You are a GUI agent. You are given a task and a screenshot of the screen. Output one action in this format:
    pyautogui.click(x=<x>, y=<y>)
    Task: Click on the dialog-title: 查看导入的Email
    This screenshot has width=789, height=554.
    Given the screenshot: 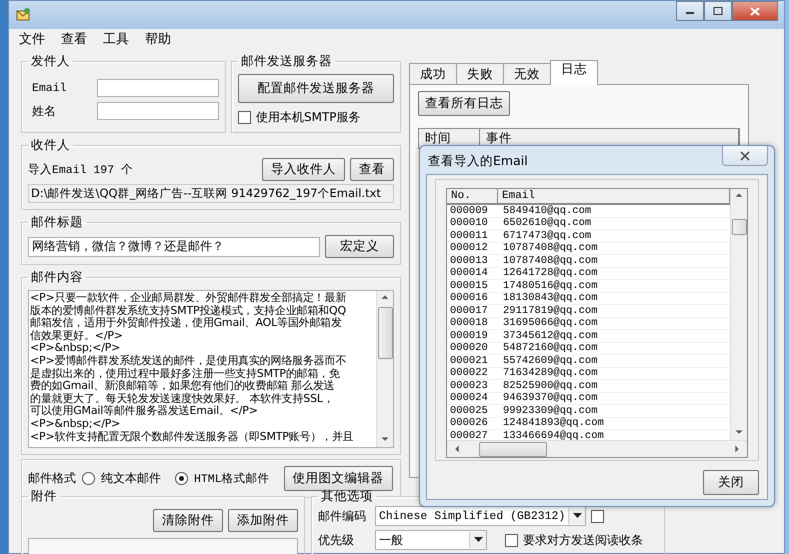 What is the action you would take?
    pyautogui.click(x=478, y=161)
    